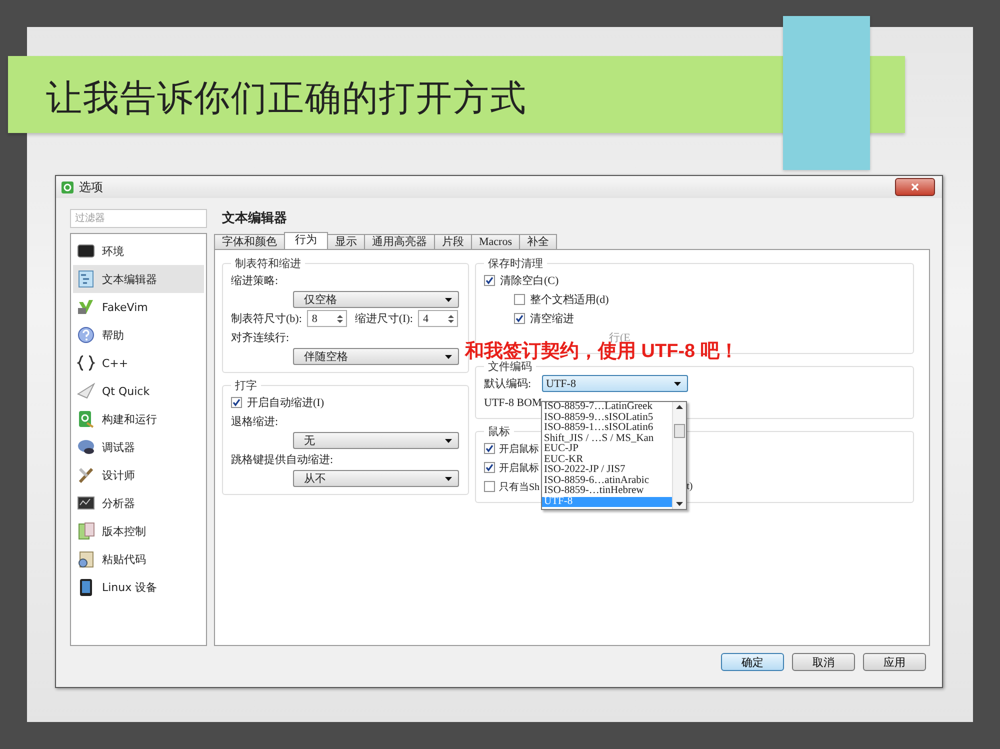 The width and height of the screenshot is (1000, 749). What do you see at coordinates (118, 503) in the screenshot?
I see `sidebar-label: 分析器` at bounding box center [118, 503].